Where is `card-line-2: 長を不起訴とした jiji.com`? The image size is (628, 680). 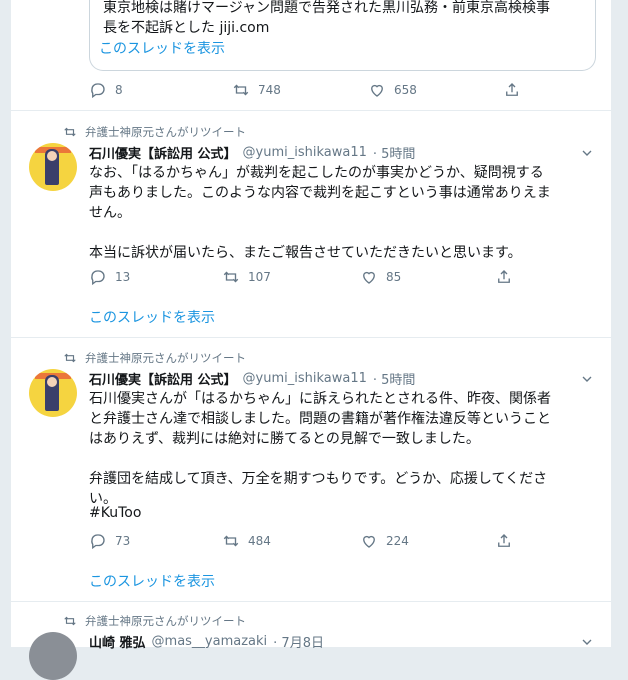
card-line-2: 長を不起訴とした jiji.com is located at coordinates (186, 28).